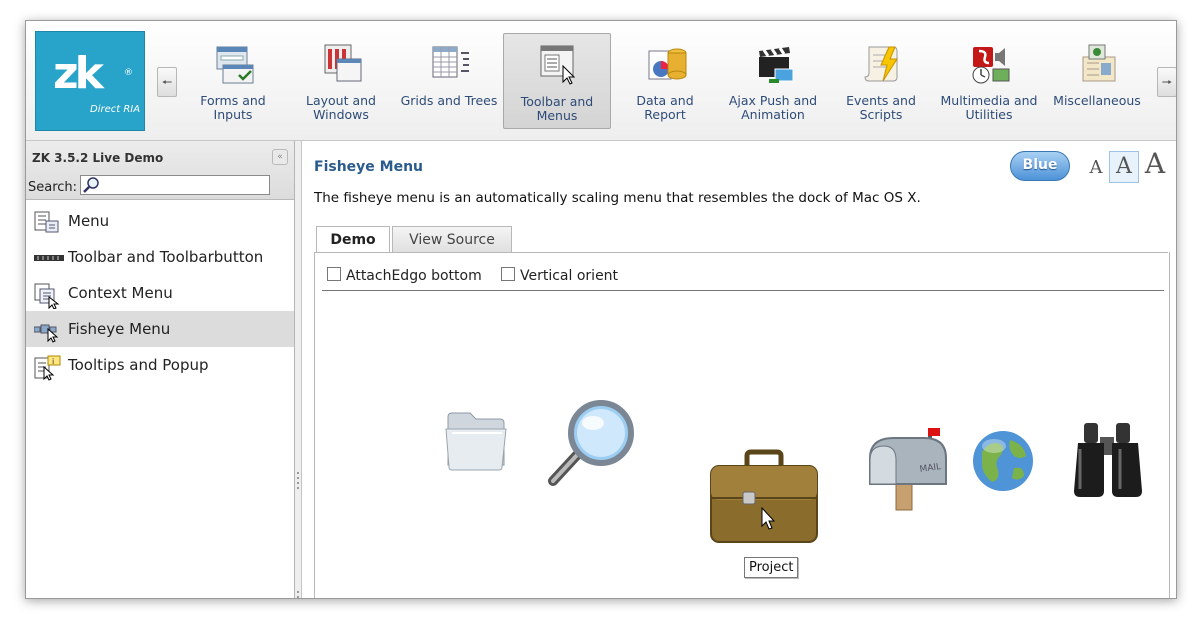  What do you see at coordinates (47, 296) in the screenshot?
I see `context-menu-icon` at bounding box center [47, 296].